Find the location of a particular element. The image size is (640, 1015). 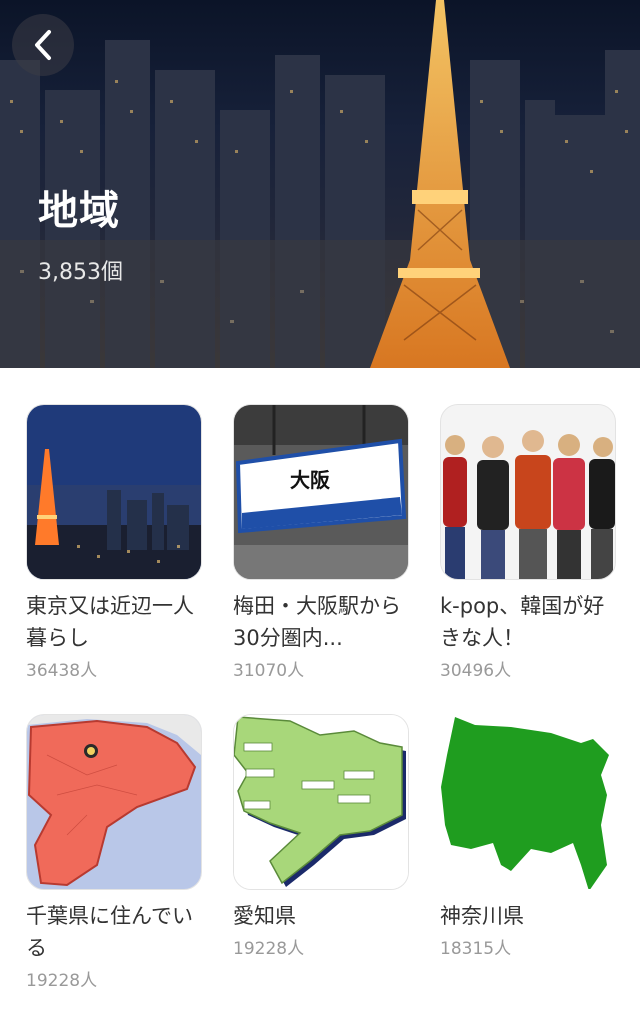

group-thumbnail: 大阪 is located at coordinates (321, 492).